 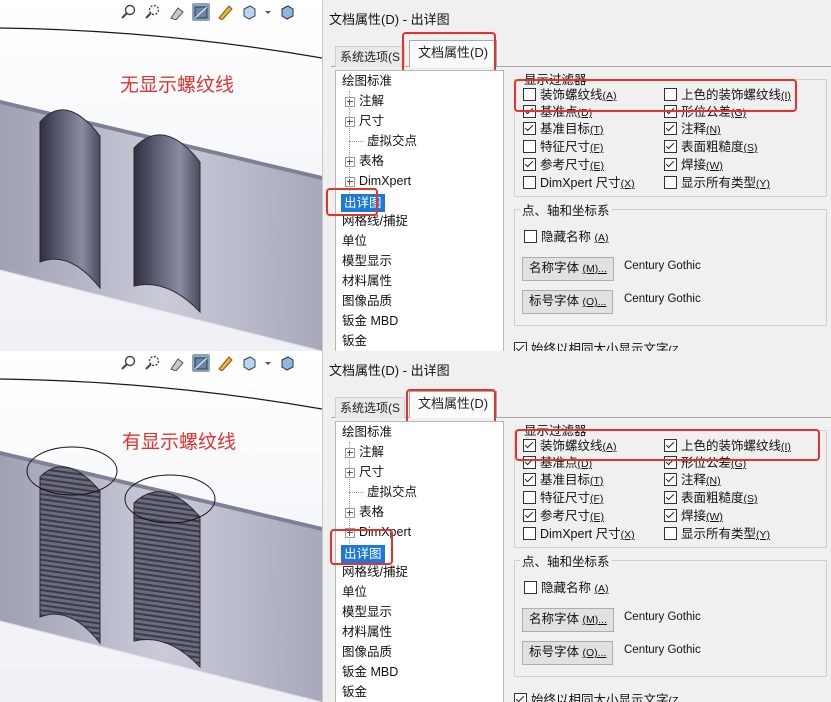 I want to click on tree-item-grid-snap: 网格线/捕捉, so click(x=375, y=572).